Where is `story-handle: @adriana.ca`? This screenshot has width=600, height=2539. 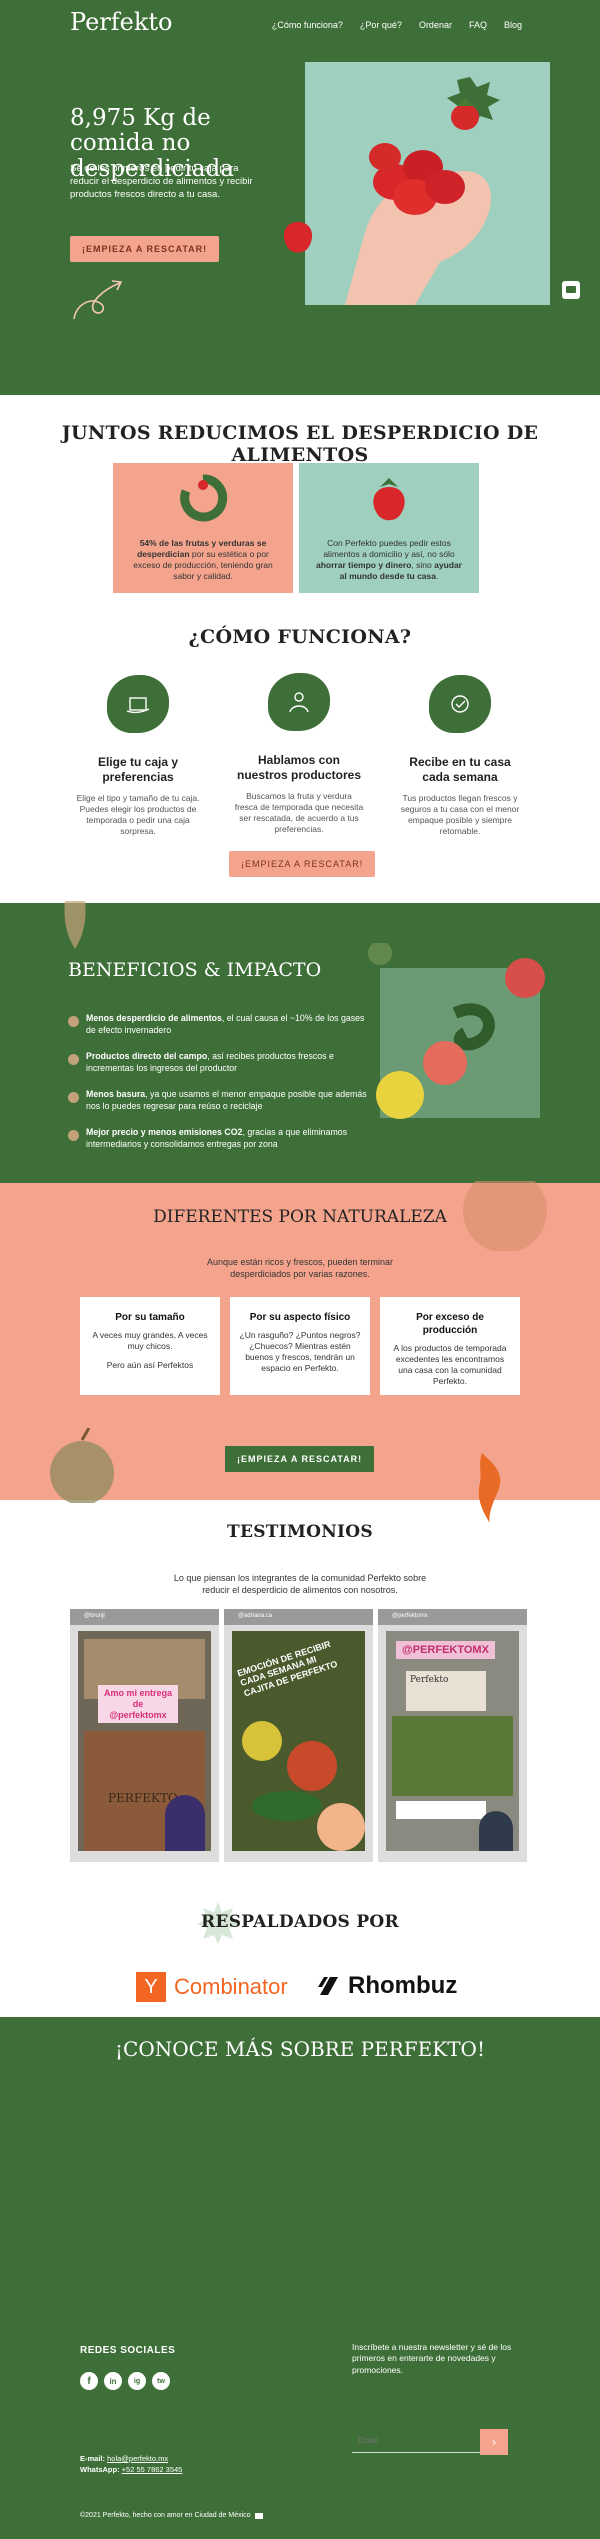
story-handle: @adriana.ca is located at coordinates (298, 1617).